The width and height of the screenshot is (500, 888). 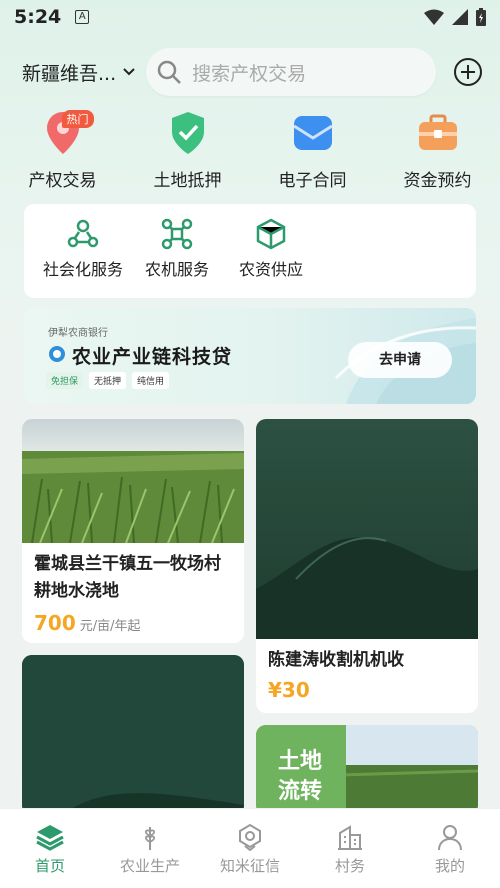 What do you see at coordinates (78, 333) in the screenshot?
I see `bank-name: 伊犁农商银行` at bounding box center [78, 333].